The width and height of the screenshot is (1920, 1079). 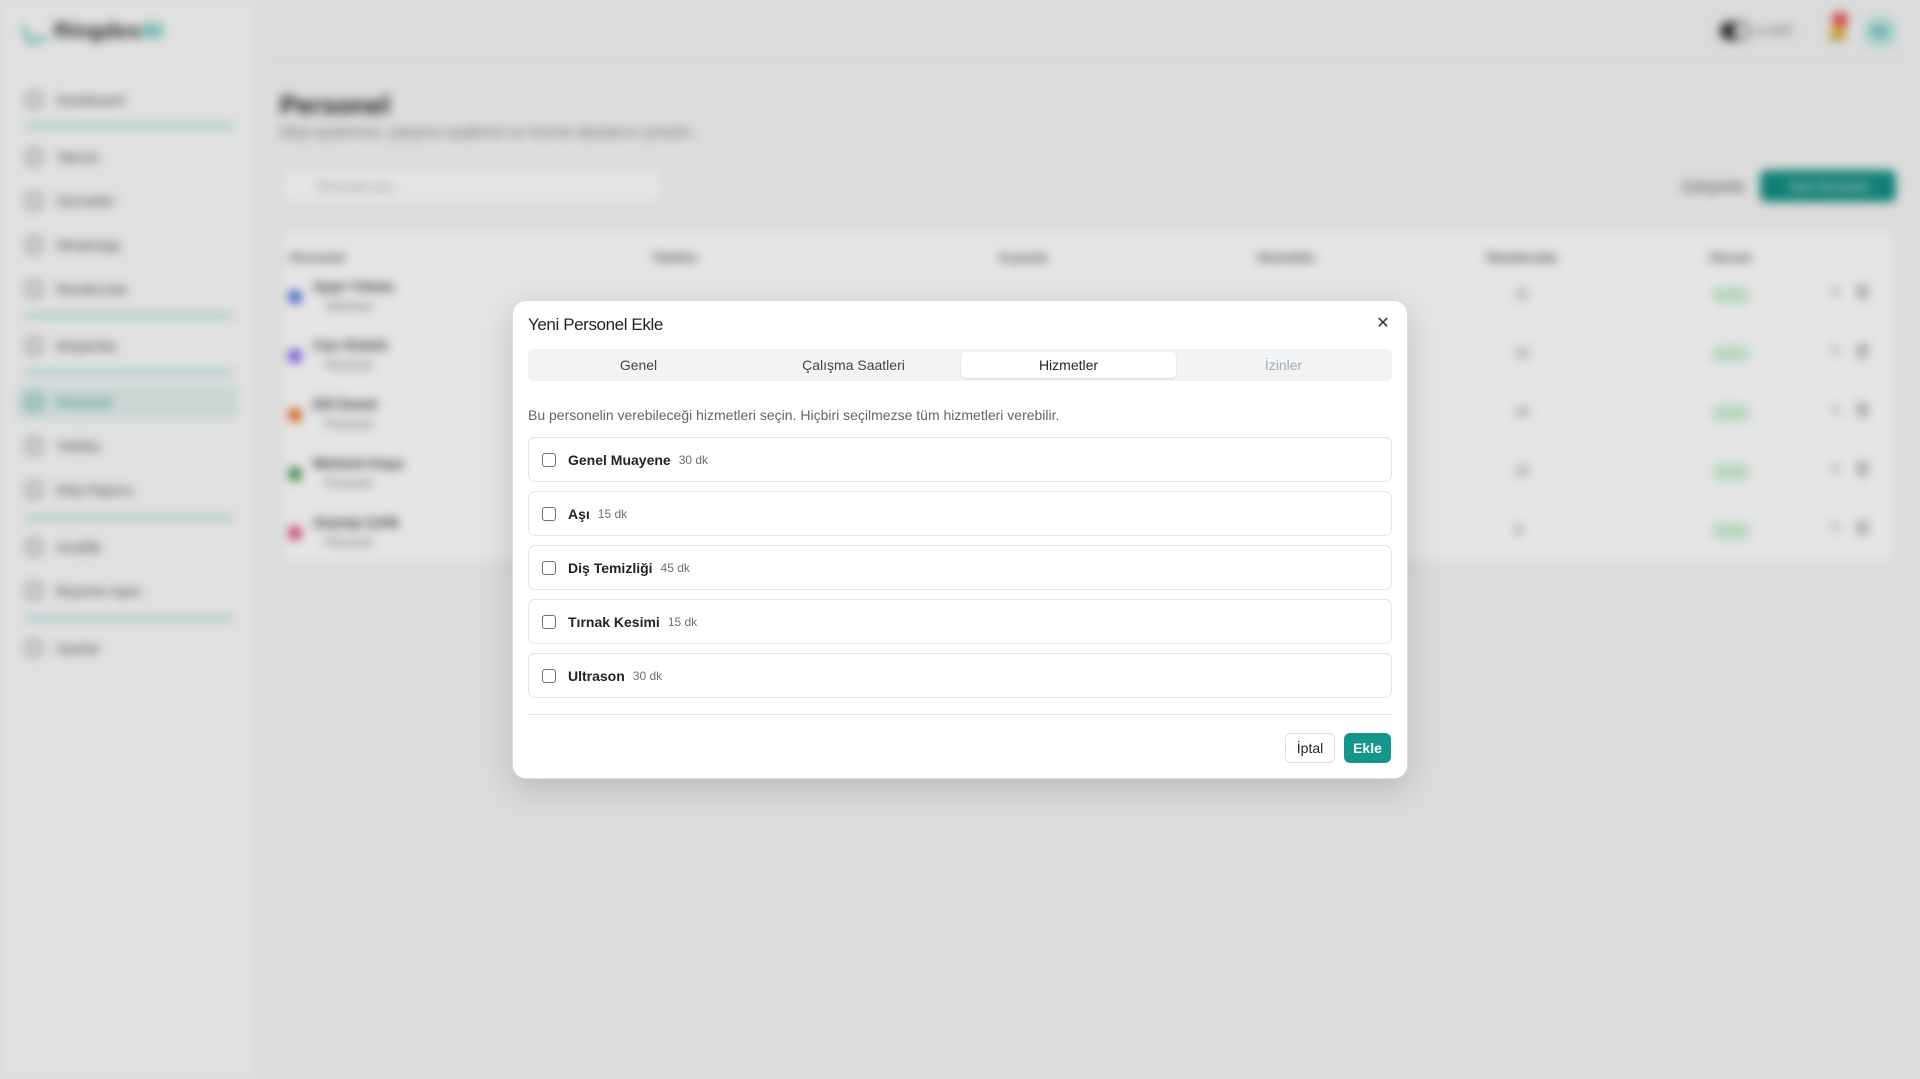 I want to click on close-icon: ✕, so click(x=1383, y=323).